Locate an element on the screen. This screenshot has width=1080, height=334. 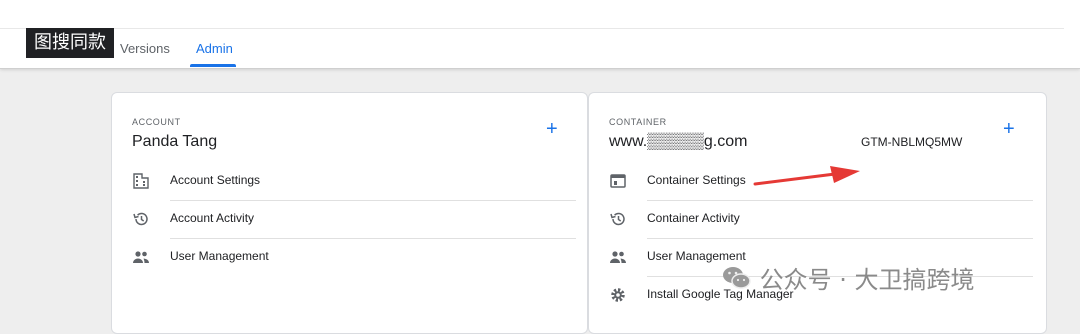
wechat-icon is located at coordinates (737, 278).